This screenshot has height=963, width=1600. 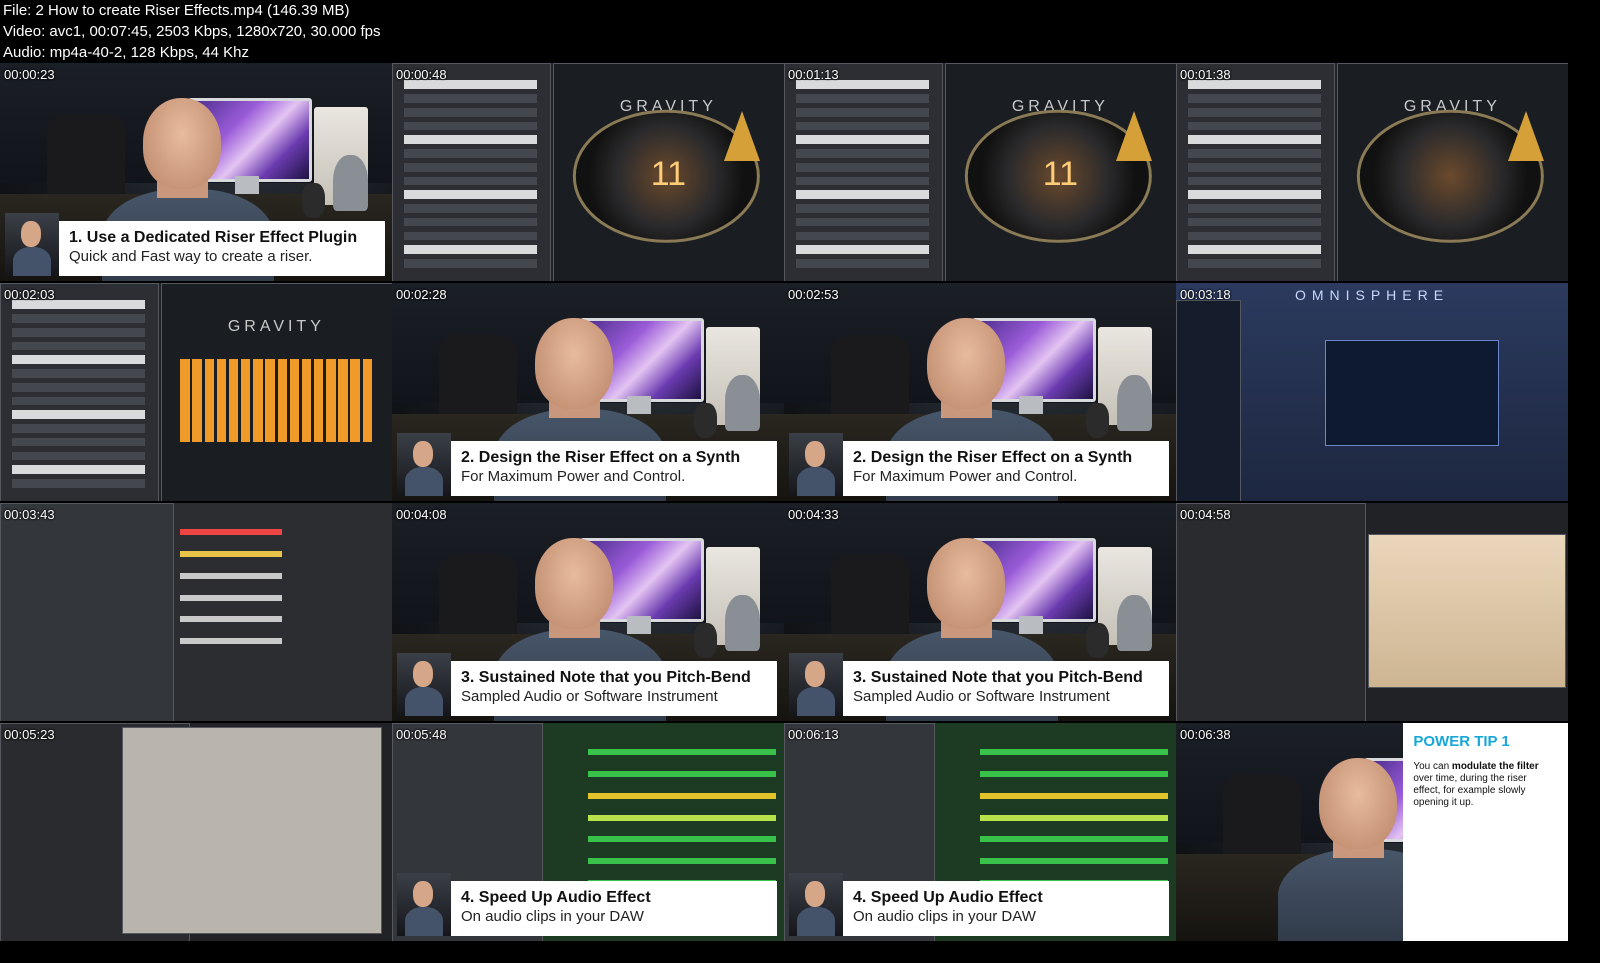 I want to click on thumbnail-tile: 00:05:23, so click(x=196, y=832).